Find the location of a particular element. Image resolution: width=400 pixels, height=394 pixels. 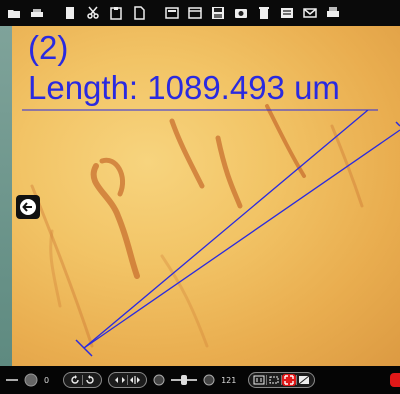

back-arrow-icon is located at coordinates (28, 207).